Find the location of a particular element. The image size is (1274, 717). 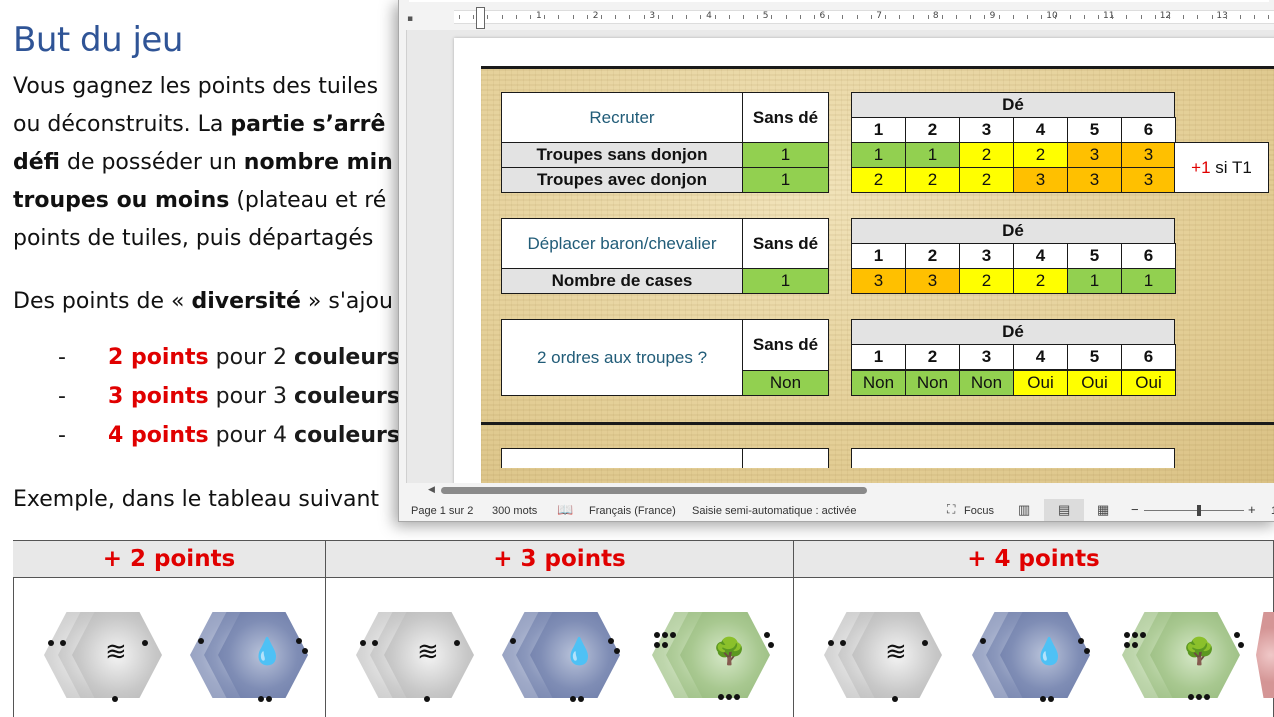

indent-marker-handle is located at coordinates (480, 18).